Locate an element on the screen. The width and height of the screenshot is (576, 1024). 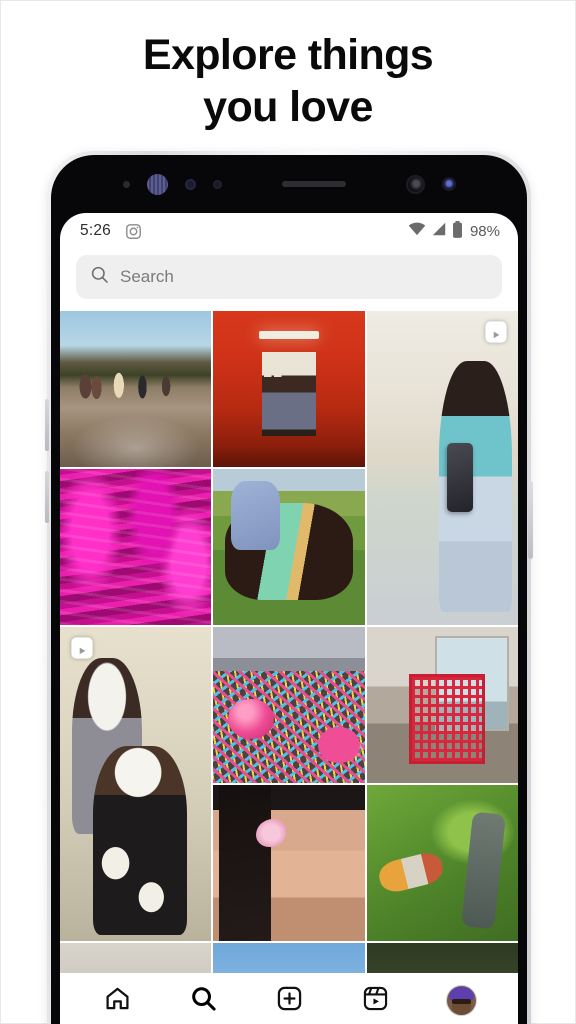
search-placeholder: Search is located at coordinates (147, 276).